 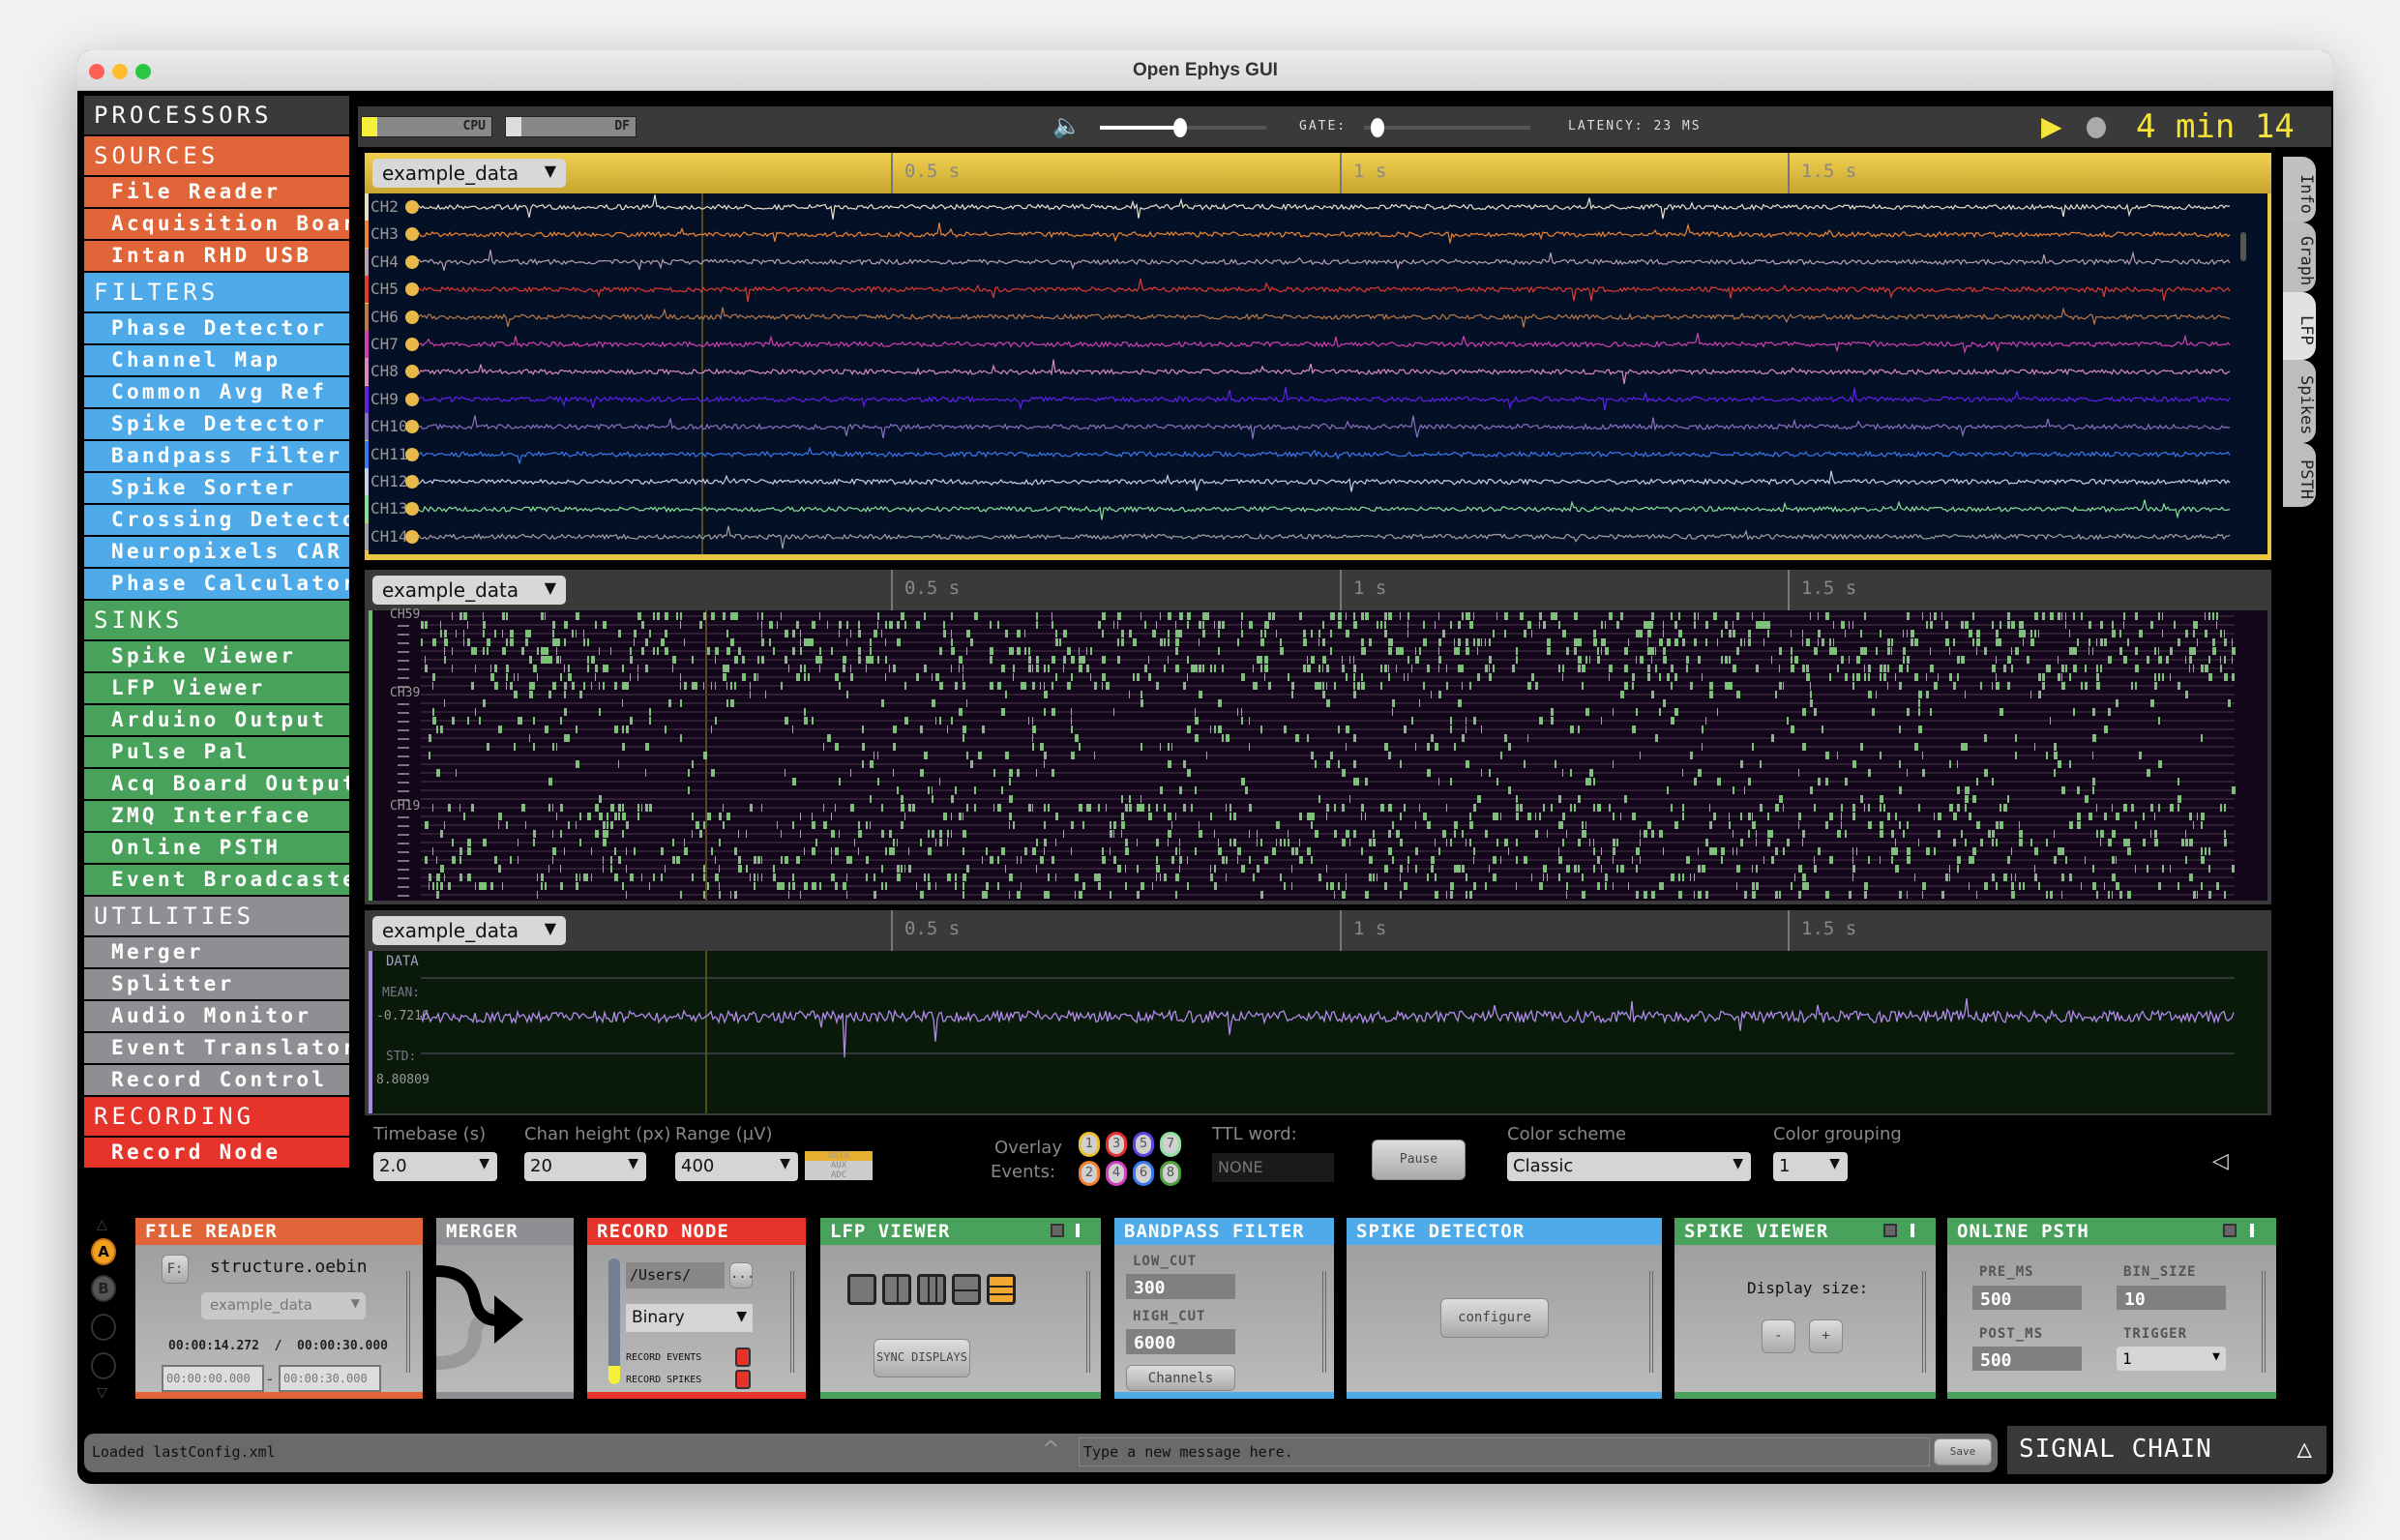 I want to click on processor-item: Intan RHD USB, so click(x=216, y=256).